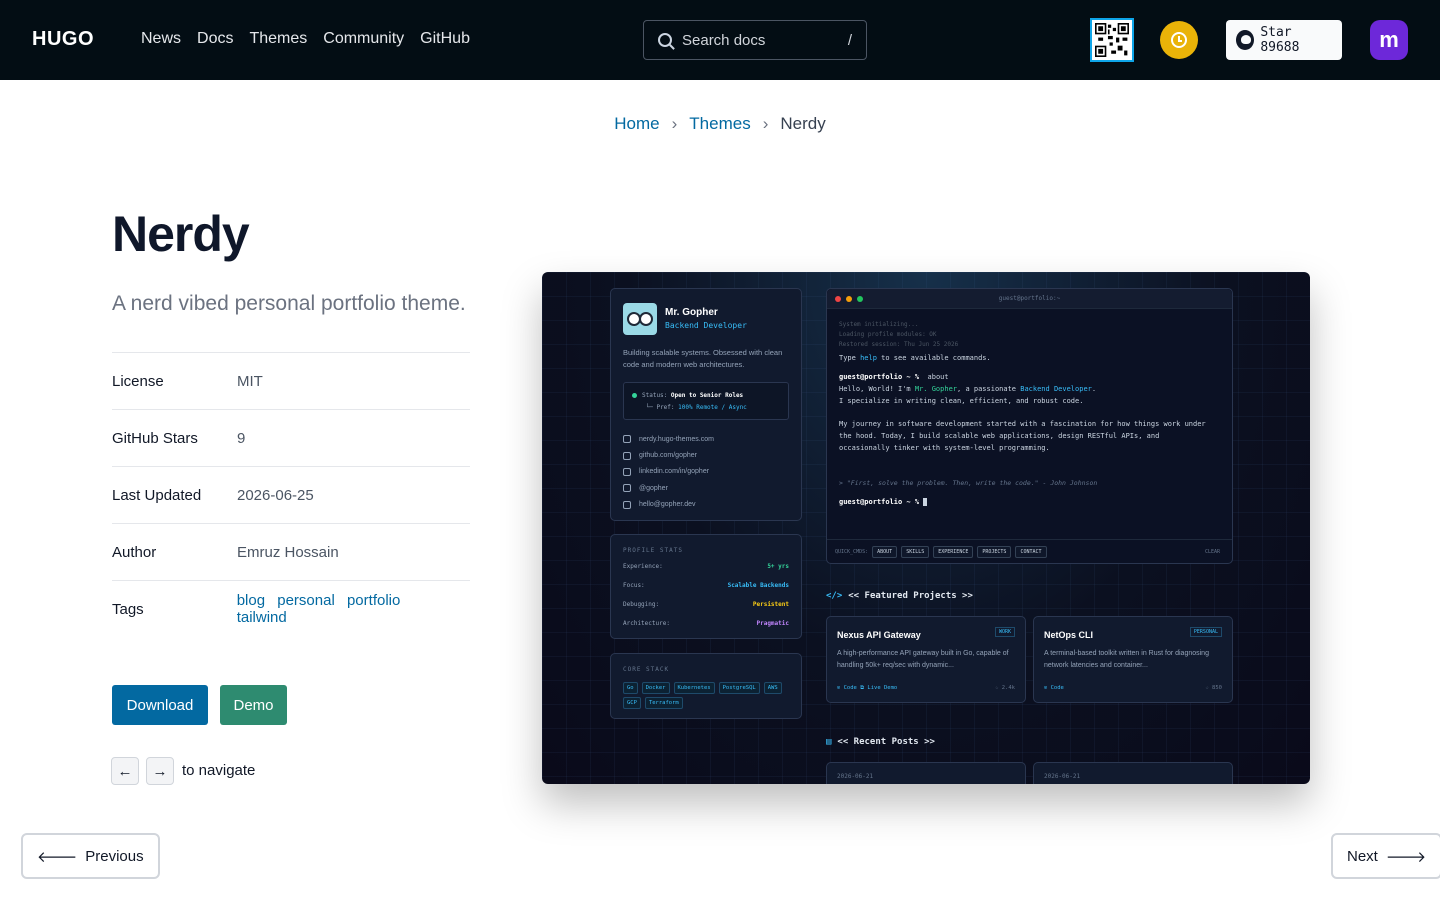 The height and width of the screenshot is (900, 1440). Describe the element at coordinates (706, 585) in the screenshot. I see `stat-row: Focus: Scalable Backends` at that location.